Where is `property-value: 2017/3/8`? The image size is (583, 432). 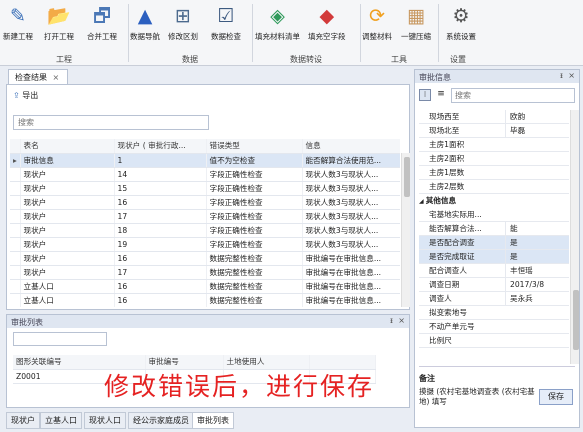 property-value: 2017/3/8 is located at coordinates (536, 284).